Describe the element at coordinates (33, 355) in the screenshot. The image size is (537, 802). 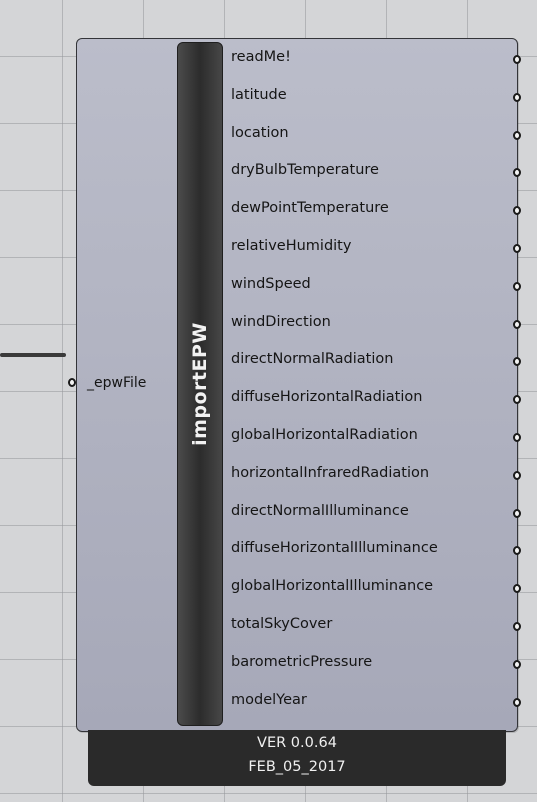
I see `input-wire` at that location.